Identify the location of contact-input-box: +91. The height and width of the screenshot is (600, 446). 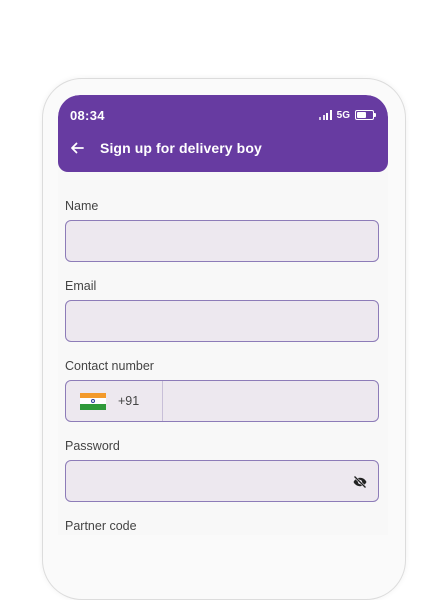
(222, 401).